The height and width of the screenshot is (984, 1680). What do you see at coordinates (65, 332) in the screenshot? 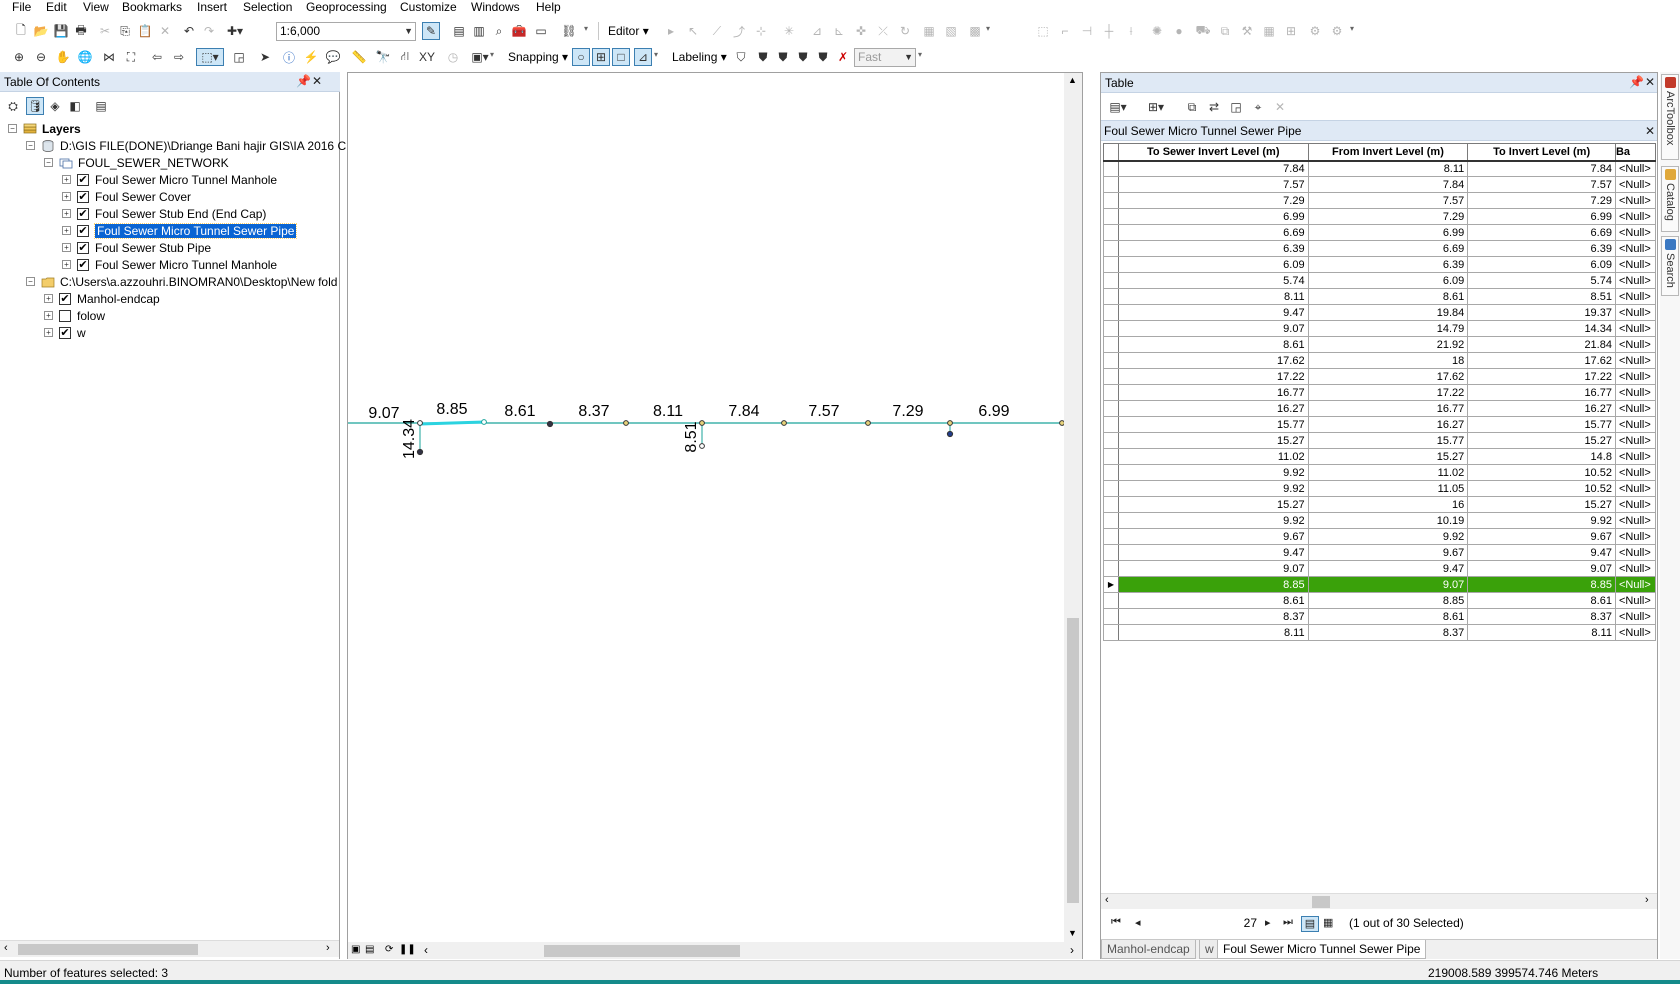
I see `toc-layer-w: + ✔ w` at bounding box center [65, 332].